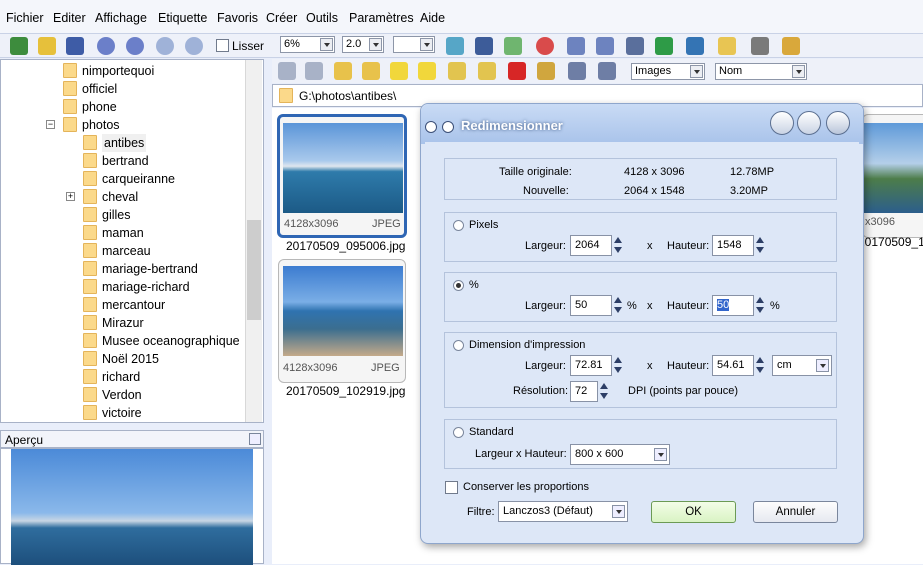 This screenshot has height=565, width=923. Describe the element at coordinates (19, 46) in the screenshot. I see `import-icon` at that location.